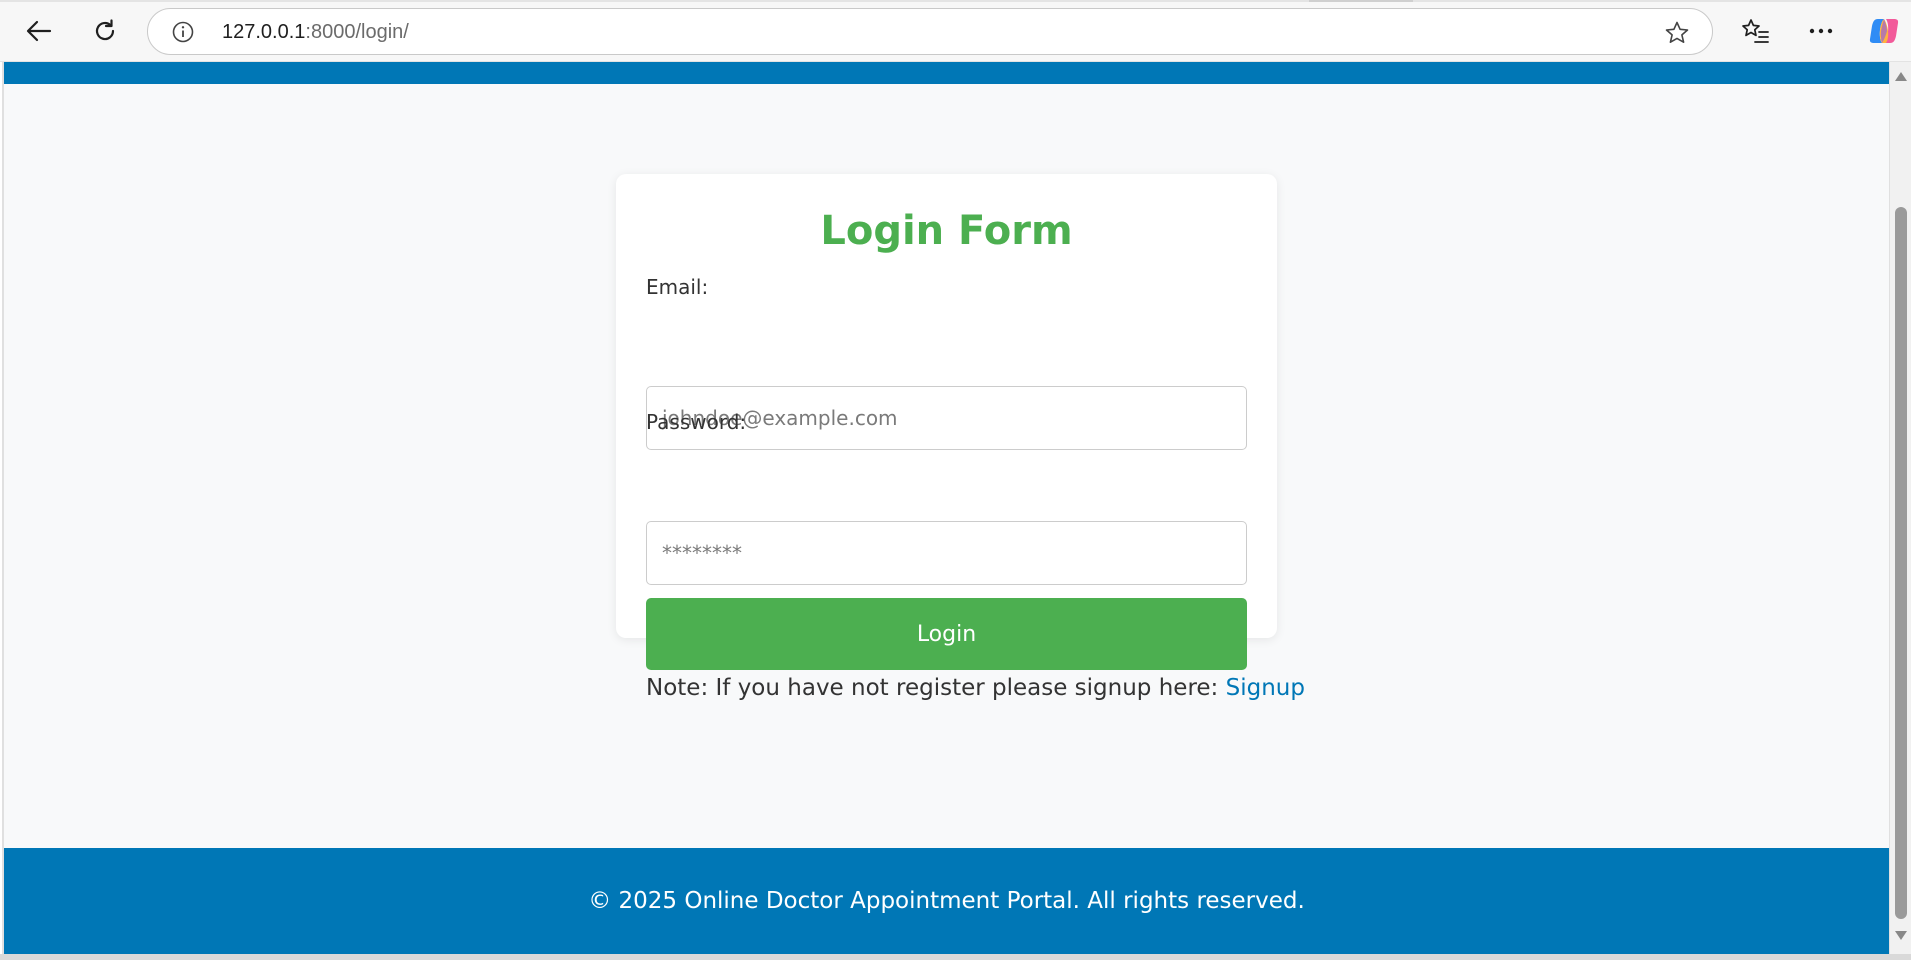 This screenshot has height=960, width=1911. I want to click on site-header-bar, so click(946, 73).